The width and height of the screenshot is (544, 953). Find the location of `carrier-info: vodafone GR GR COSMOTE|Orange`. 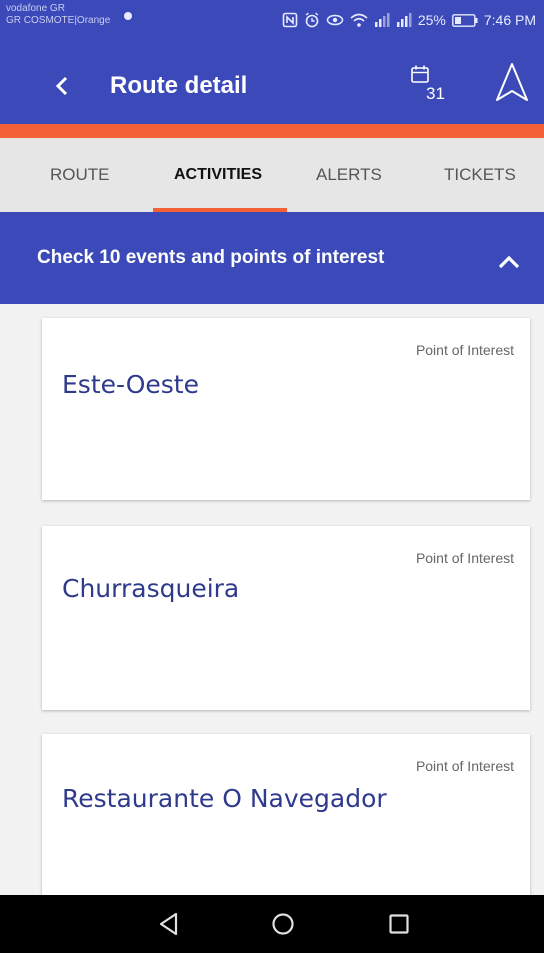

carrier-info: vodafone GR GR COSMOTE|Orange is located at coordinates (58, 15).